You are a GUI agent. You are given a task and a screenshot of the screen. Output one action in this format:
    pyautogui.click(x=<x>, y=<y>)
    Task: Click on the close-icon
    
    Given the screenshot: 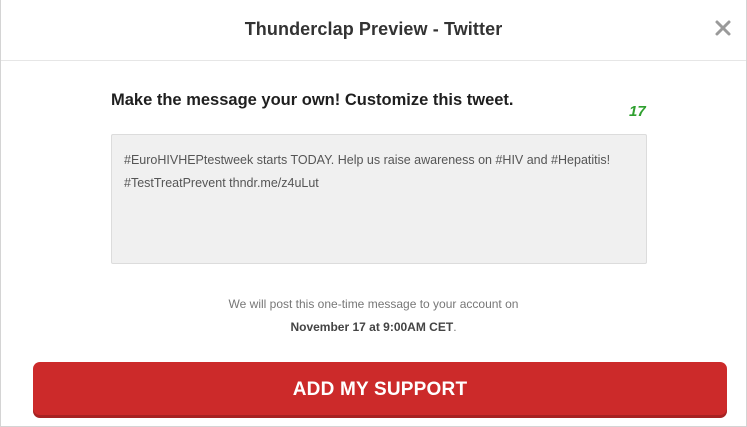 What is the action you would take?
    pyautogui.click(x=723, y=28)
    